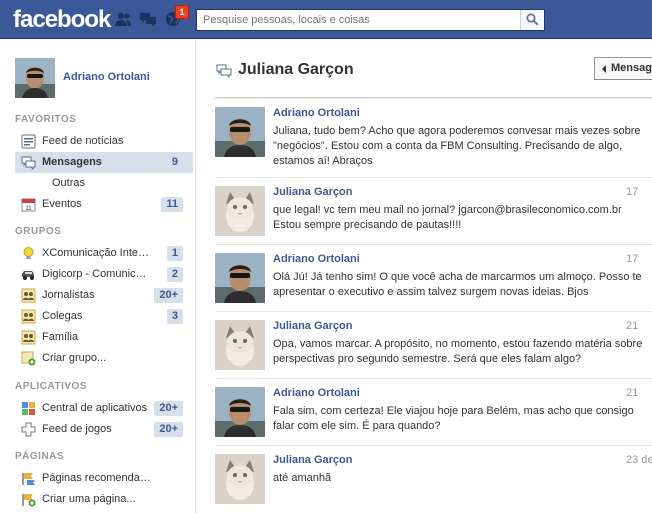 The image size is (652, 513). I want to click on new-message-button: Mensagem, so click(623, 68).